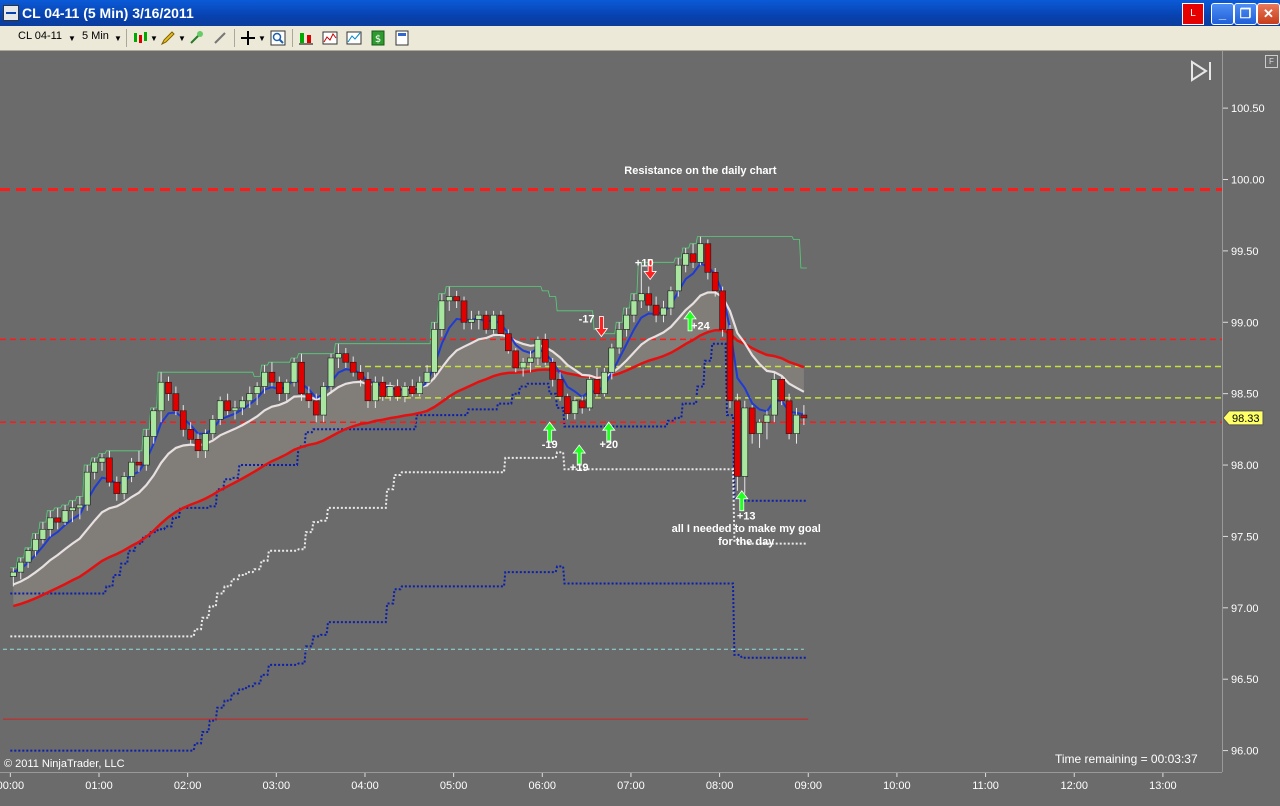  What do you see at coordinates (1245, 14) in the screenshot?
I see `maximize-icon: ❐` at bounding box center [1245, 14].